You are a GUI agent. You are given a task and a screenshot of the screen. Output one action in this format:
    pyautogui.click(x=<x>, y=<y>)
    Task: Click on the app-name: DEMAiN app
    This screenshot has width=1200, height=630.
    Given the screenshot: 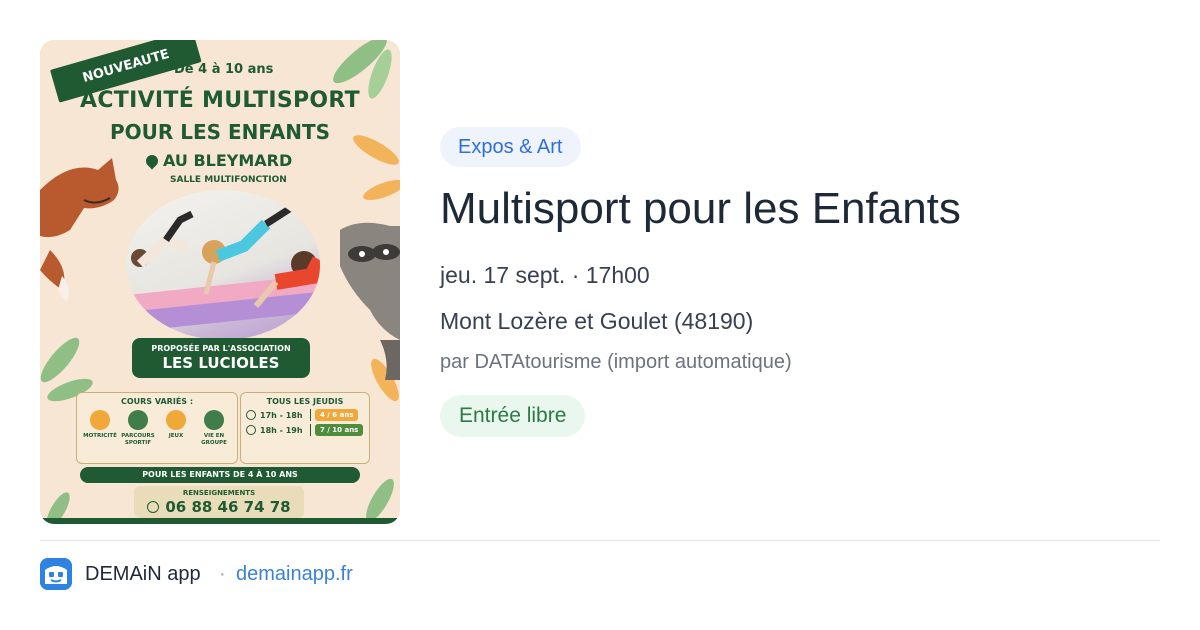 What is the action you would take?
    pyautogui.click(x=143, y=574)
    